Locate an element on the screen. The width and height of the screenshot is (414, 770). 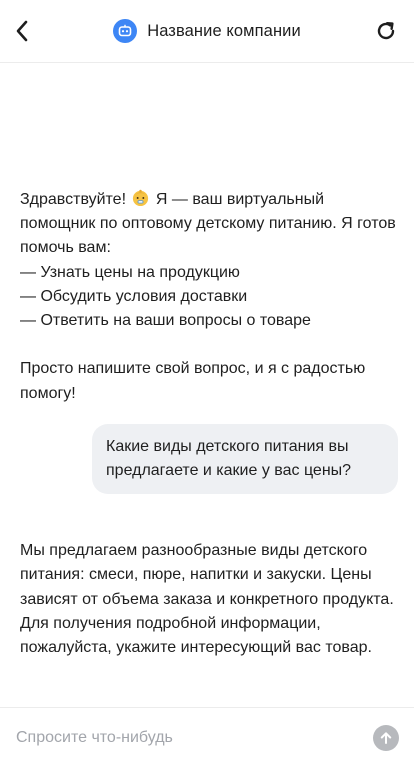
send-button is located at coordinates (386, 738).